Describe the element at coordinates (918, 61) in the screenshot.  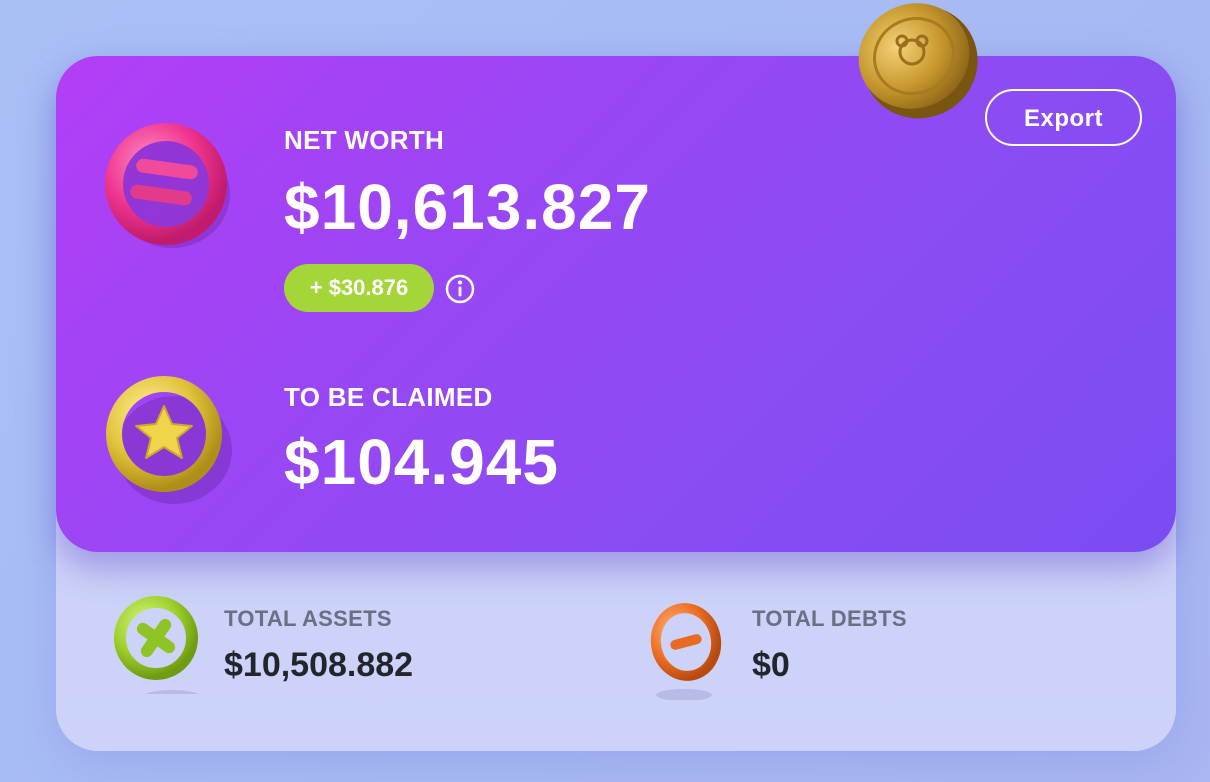
I see `gold-coin-icon` at that location.